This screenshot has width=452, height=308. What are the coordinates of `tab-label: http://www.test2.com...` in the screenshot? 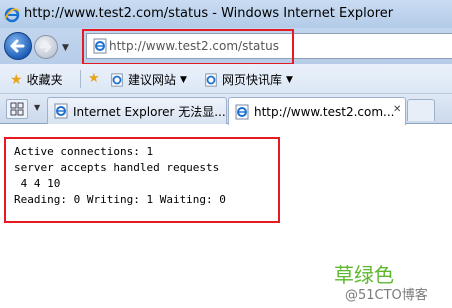 It's located at (324, 111).